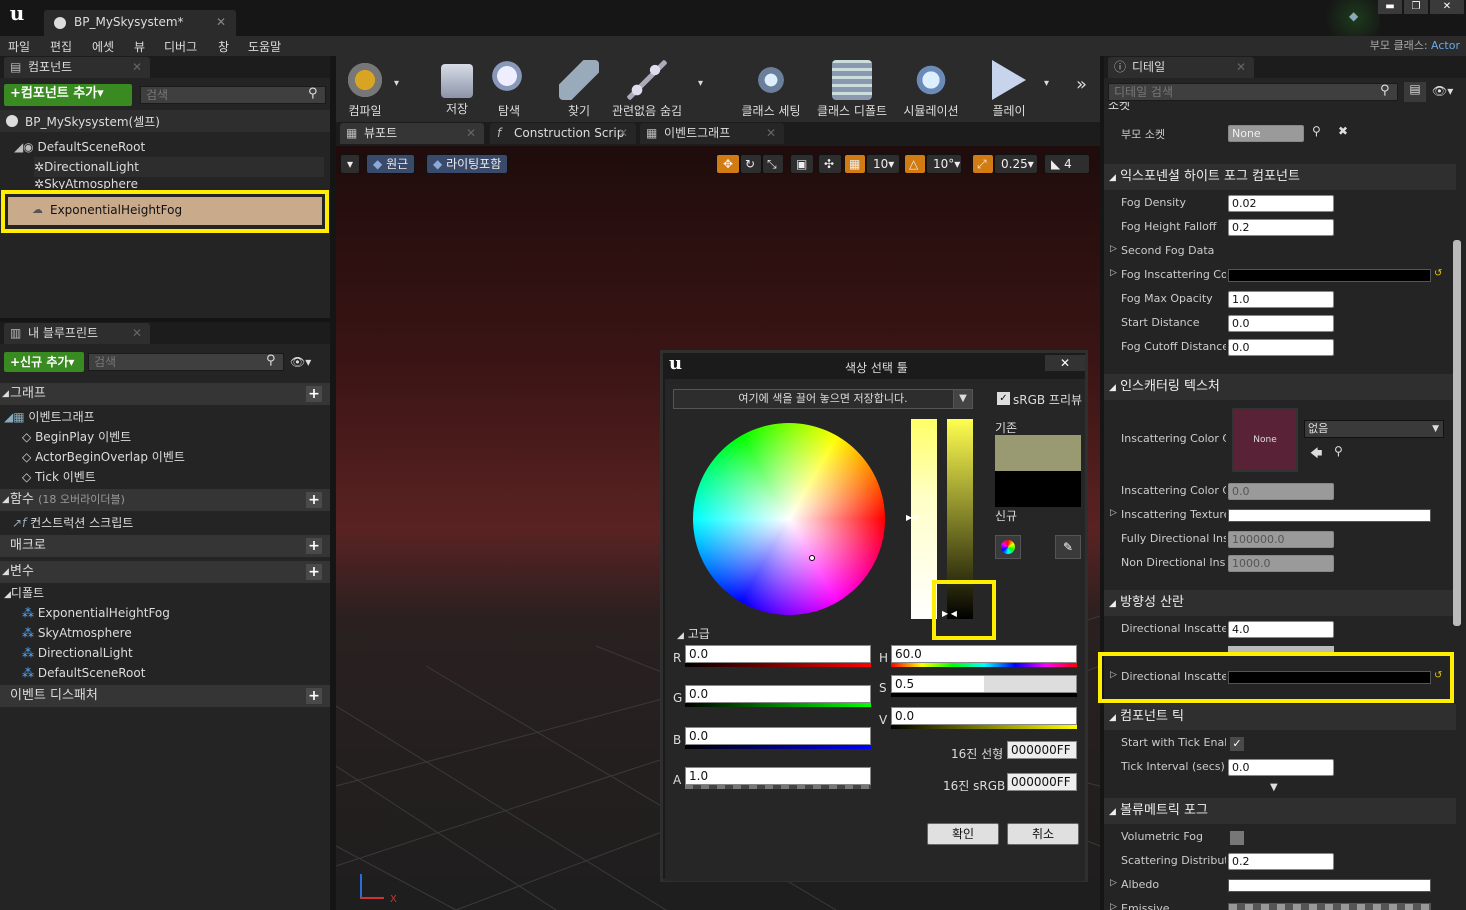 The height and width of the screenshot is (910, 1466). Describe the element at coordinates (1281, 299) in the screenshot. I see `property-value: 1.0` at that location.